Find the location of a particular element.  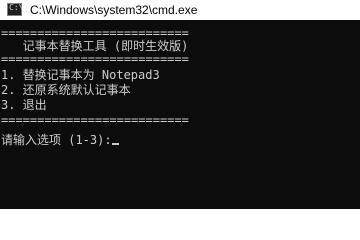

input-prompt: 请输入选项 (1-3): is located at coordinates (56, 140).